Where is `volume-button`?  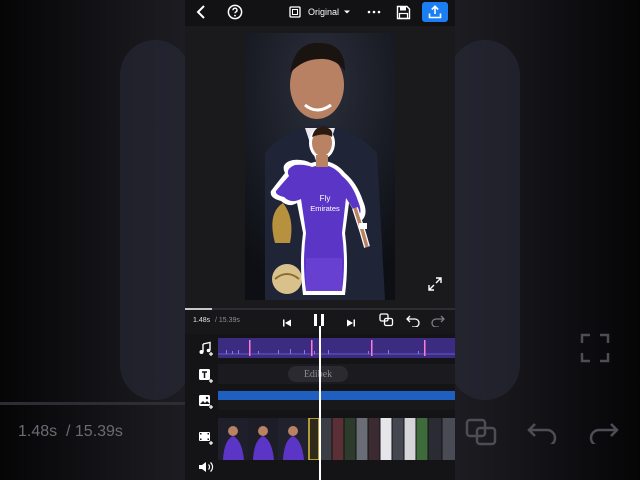 volume-button is located at coordinates (206, 468).